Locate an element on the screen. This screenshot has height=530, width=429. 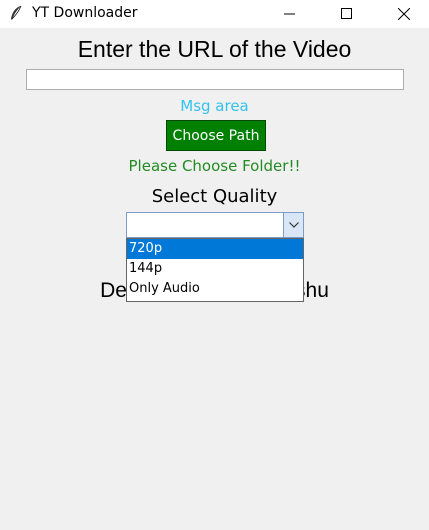
quality-option-144p: 144p is located at coordinates (215, 269).